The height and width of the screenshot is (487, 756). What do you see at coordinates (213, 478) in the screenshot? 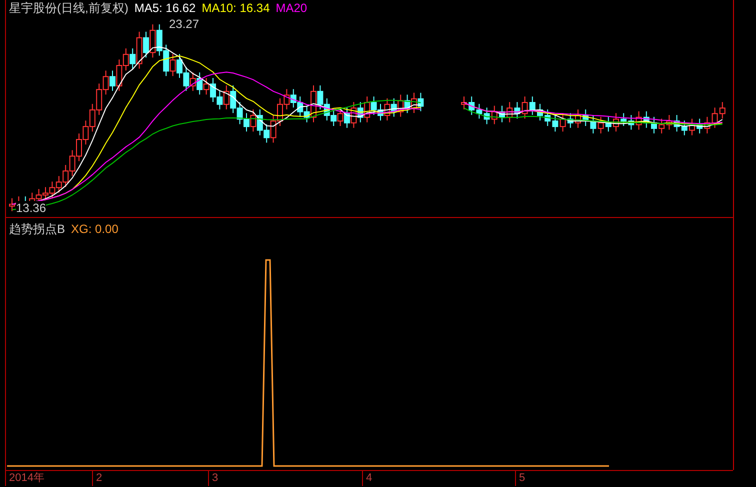
I see `time-axis-label: 3` at bounding box center [213, 478].